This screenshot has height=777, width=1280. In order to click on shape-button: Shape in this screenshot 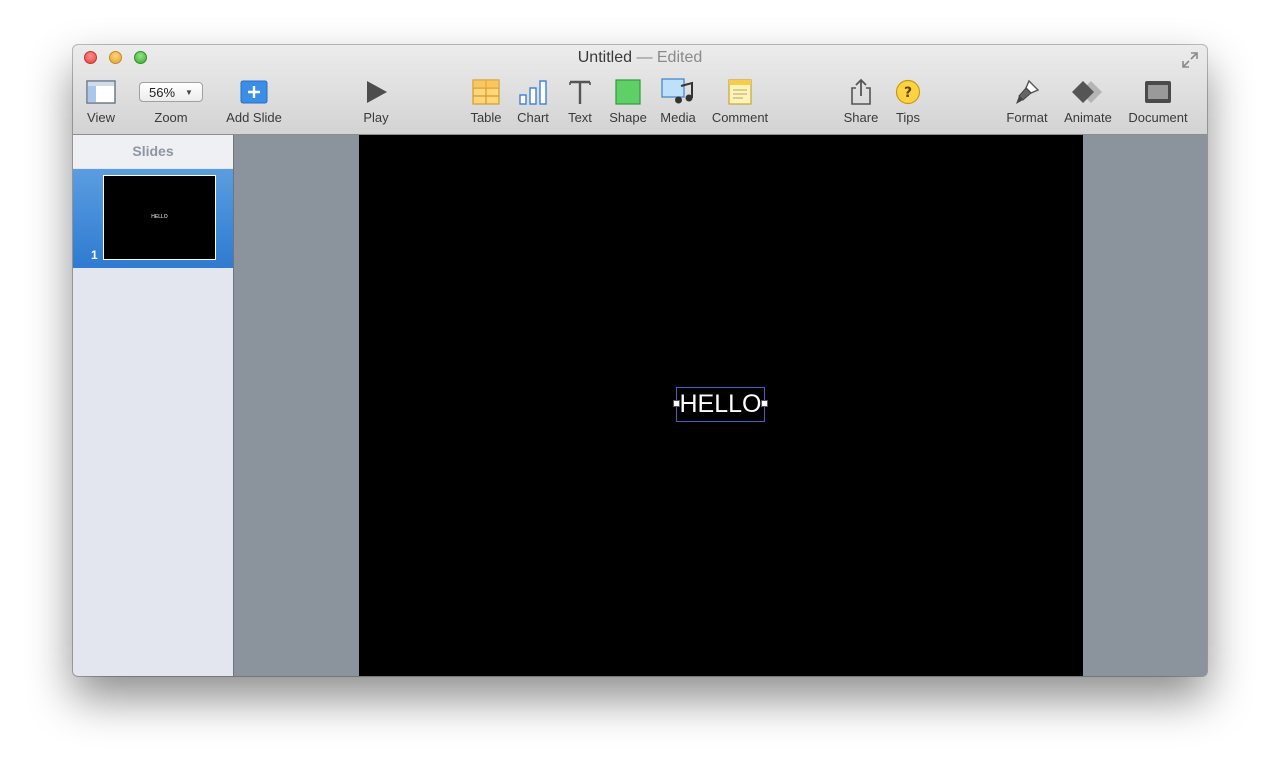, I will do `click(628, 100)`.